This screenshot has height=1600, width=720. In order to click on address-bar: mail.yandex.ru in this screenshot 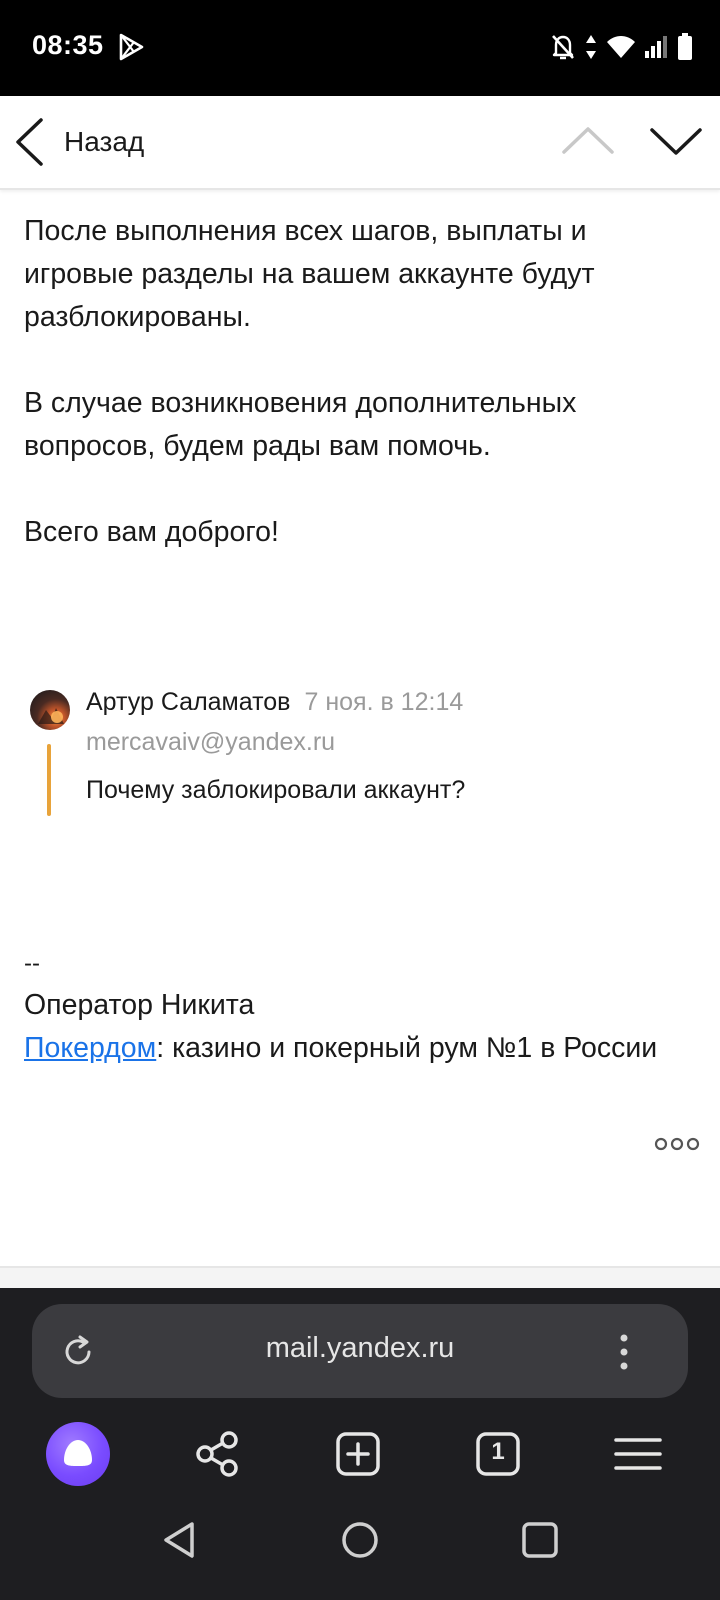, I will do `click(360, 1351)`.